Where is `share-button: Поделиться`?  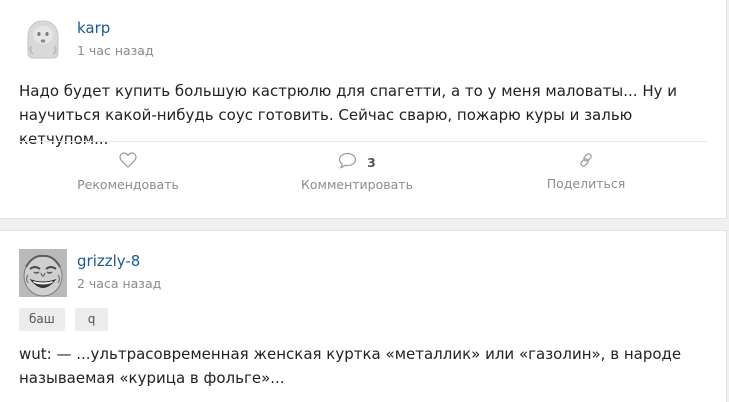
share-button: Поделиться is located at coordinates (586, 171).